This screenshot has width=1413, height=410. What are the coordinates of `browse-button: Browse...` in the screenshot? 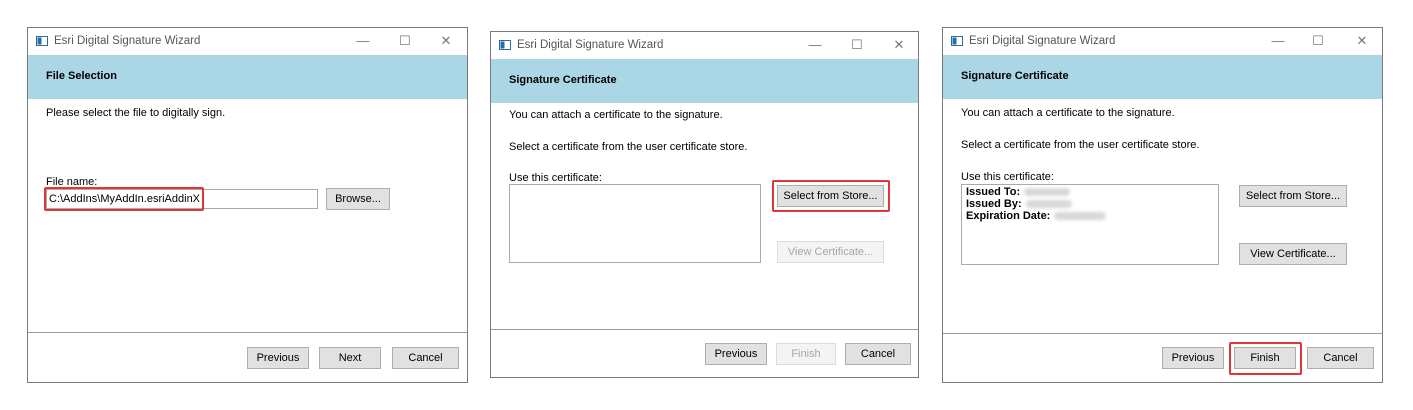 It's located at (358, 199).